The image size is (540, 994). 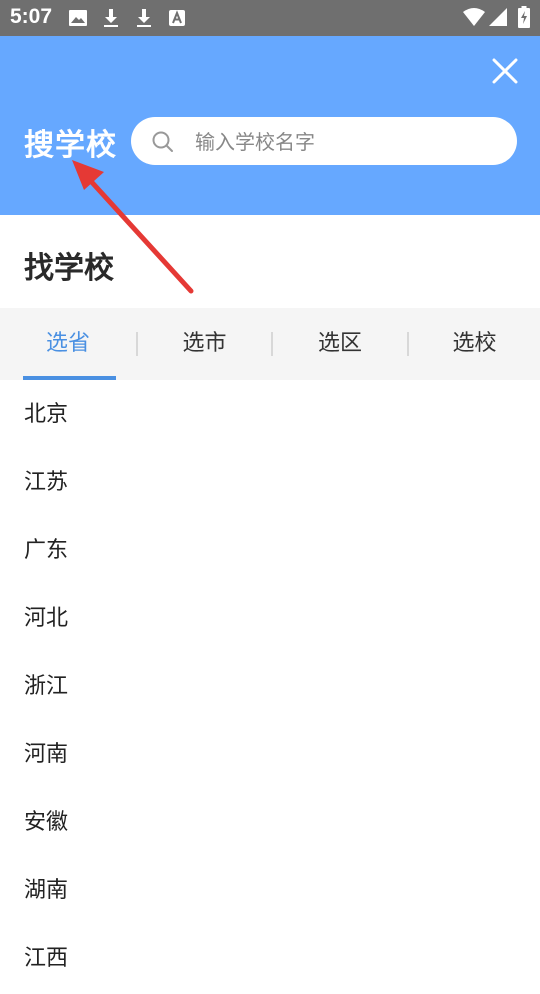 I want to click on region-tabs: 选省 选市 选区 选校, so click(x=270, y=344).